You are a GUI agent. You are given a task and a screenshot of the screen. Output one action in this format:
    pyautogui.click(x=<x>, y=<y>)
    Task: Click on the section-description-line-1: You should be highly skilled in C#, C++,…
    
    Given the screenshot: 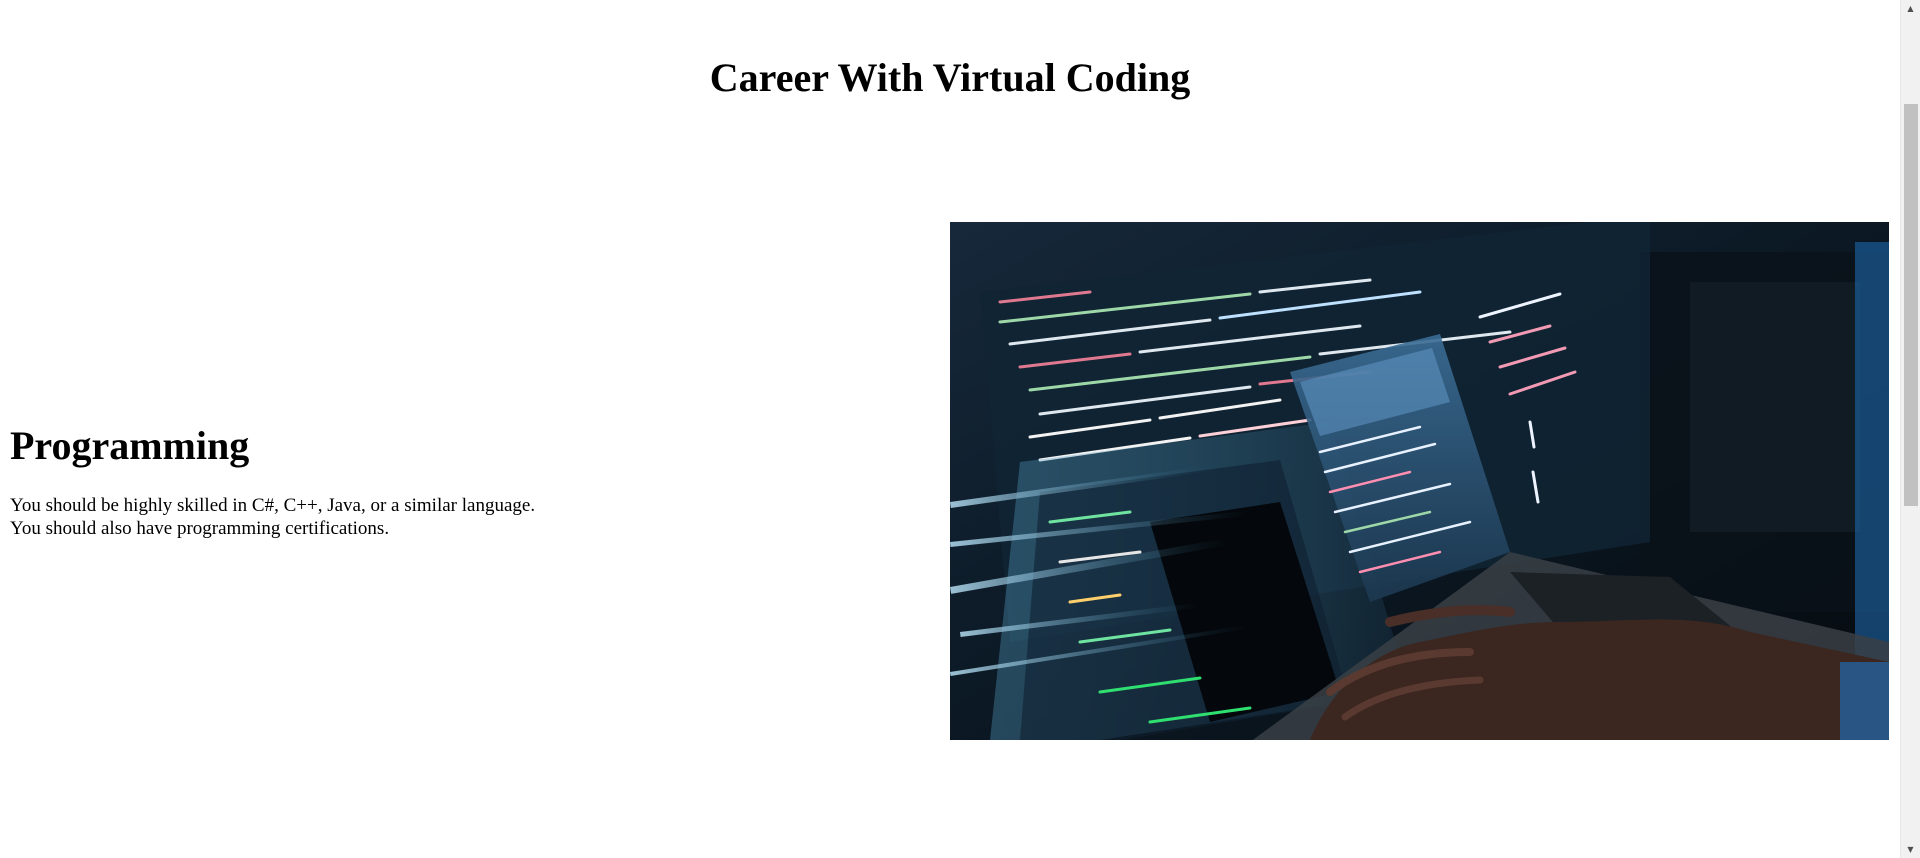 What is the action you would take?
    pyautogui.click(x=273, y=505)
    